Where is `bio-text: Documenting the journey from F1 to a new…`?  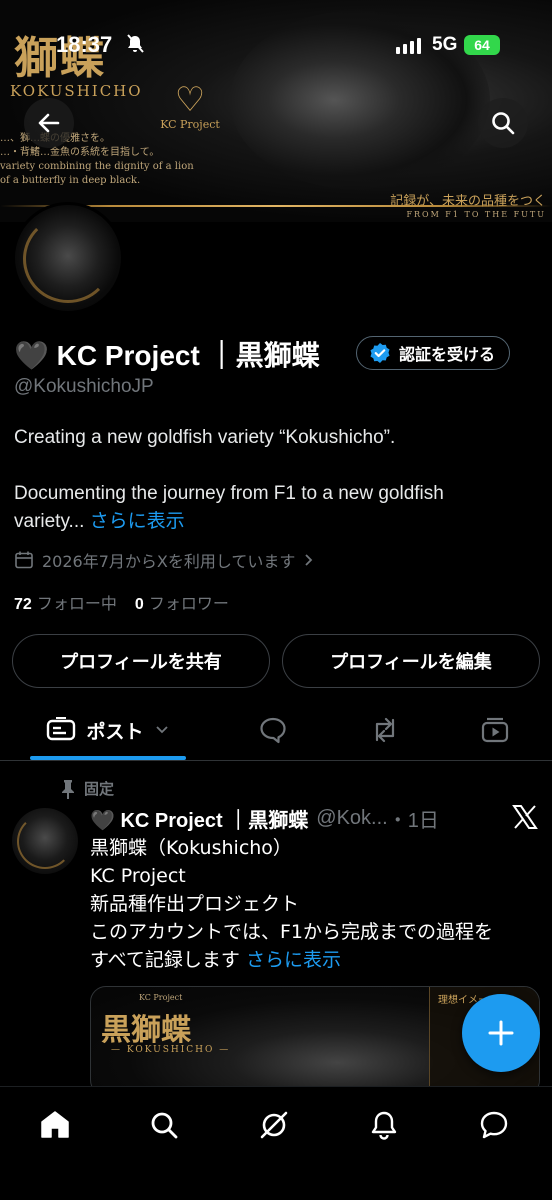
bio-text: Documenting the journey from F1 to a new… is located at coordinates (229, 507).